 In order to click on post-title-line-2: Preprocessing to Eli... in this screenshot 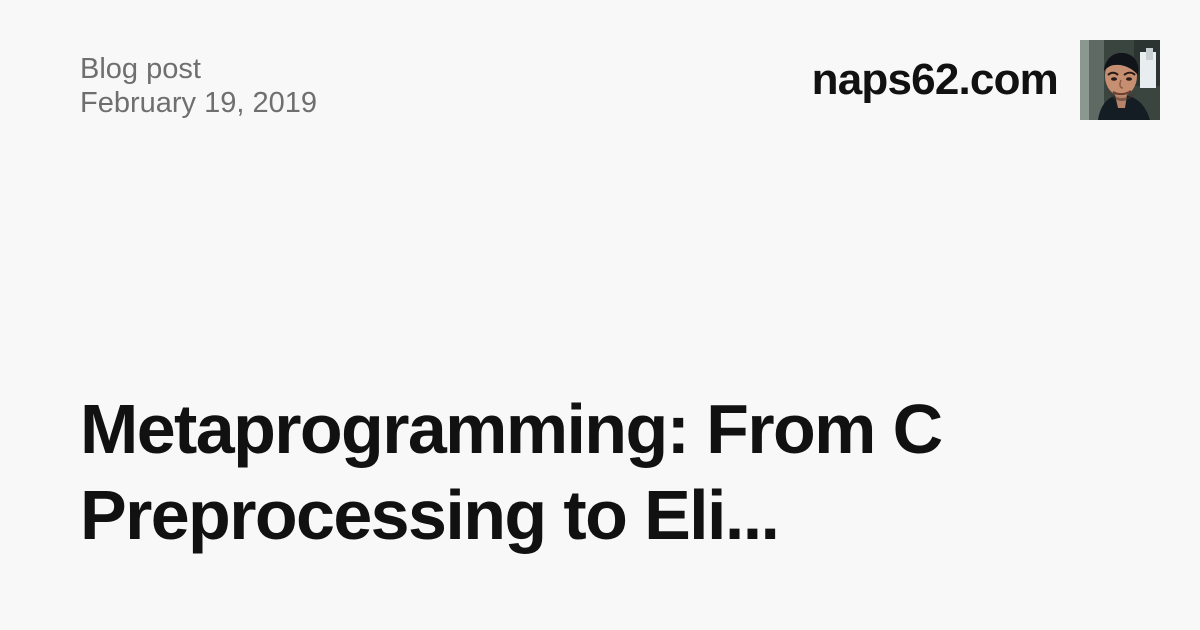, I will do `click(430, 515)`.